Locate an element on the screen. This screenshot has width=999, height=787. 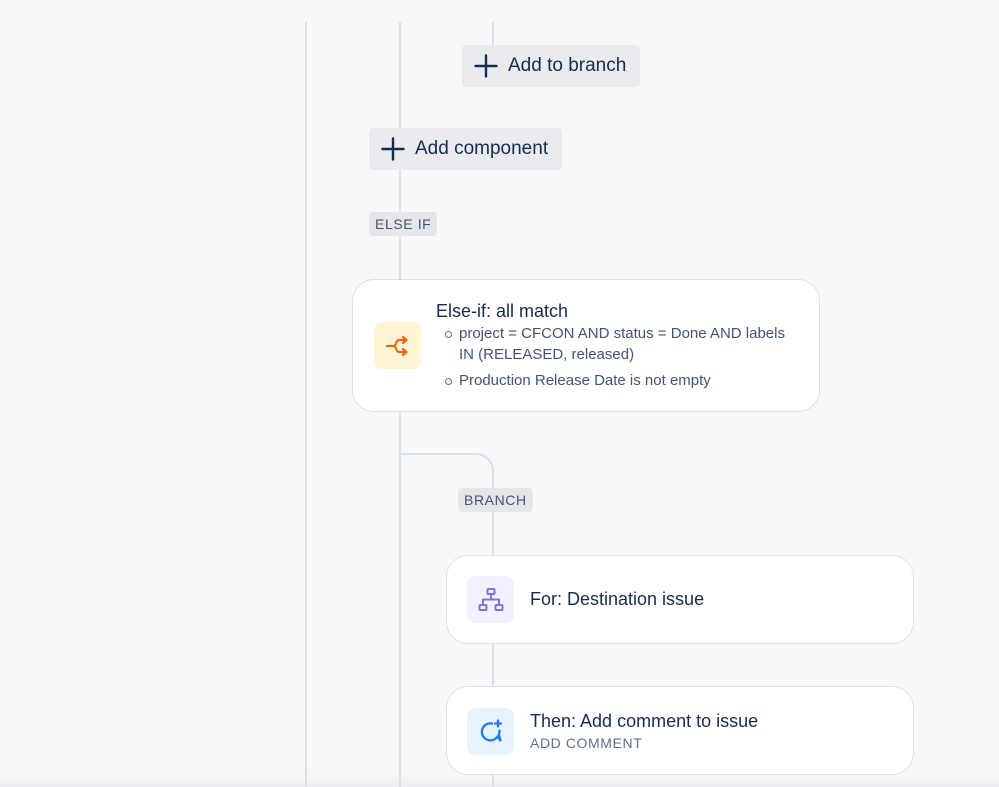
branch-top-connector-line is located at coordinates (493, 34).